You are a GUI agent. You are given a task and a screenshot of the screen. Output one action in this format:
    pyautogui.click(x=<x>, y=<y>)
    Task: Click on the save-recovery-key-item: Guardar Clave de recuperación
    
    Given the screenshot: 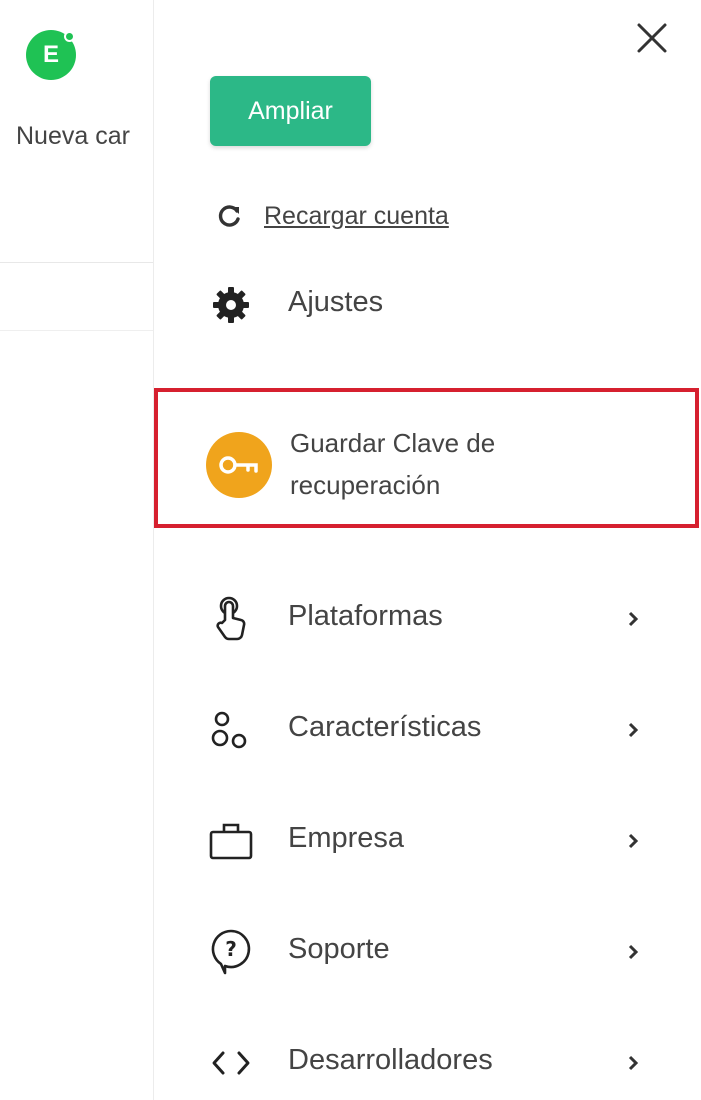 What is the action you would take?
    pyautogui.click(x=426, y=458)
    